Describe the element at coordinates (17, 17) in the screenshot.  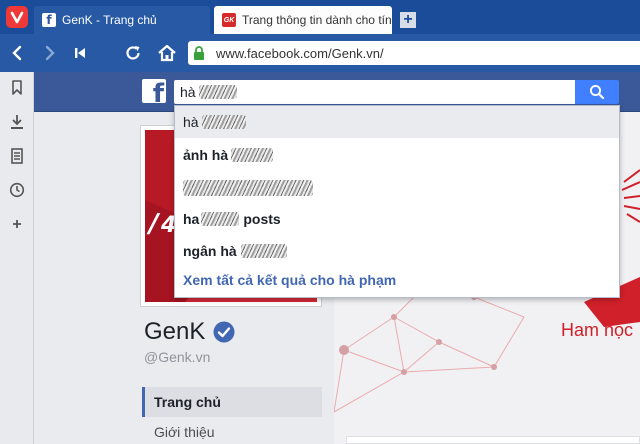
I see `vivaldi-logo-icon` at that location.